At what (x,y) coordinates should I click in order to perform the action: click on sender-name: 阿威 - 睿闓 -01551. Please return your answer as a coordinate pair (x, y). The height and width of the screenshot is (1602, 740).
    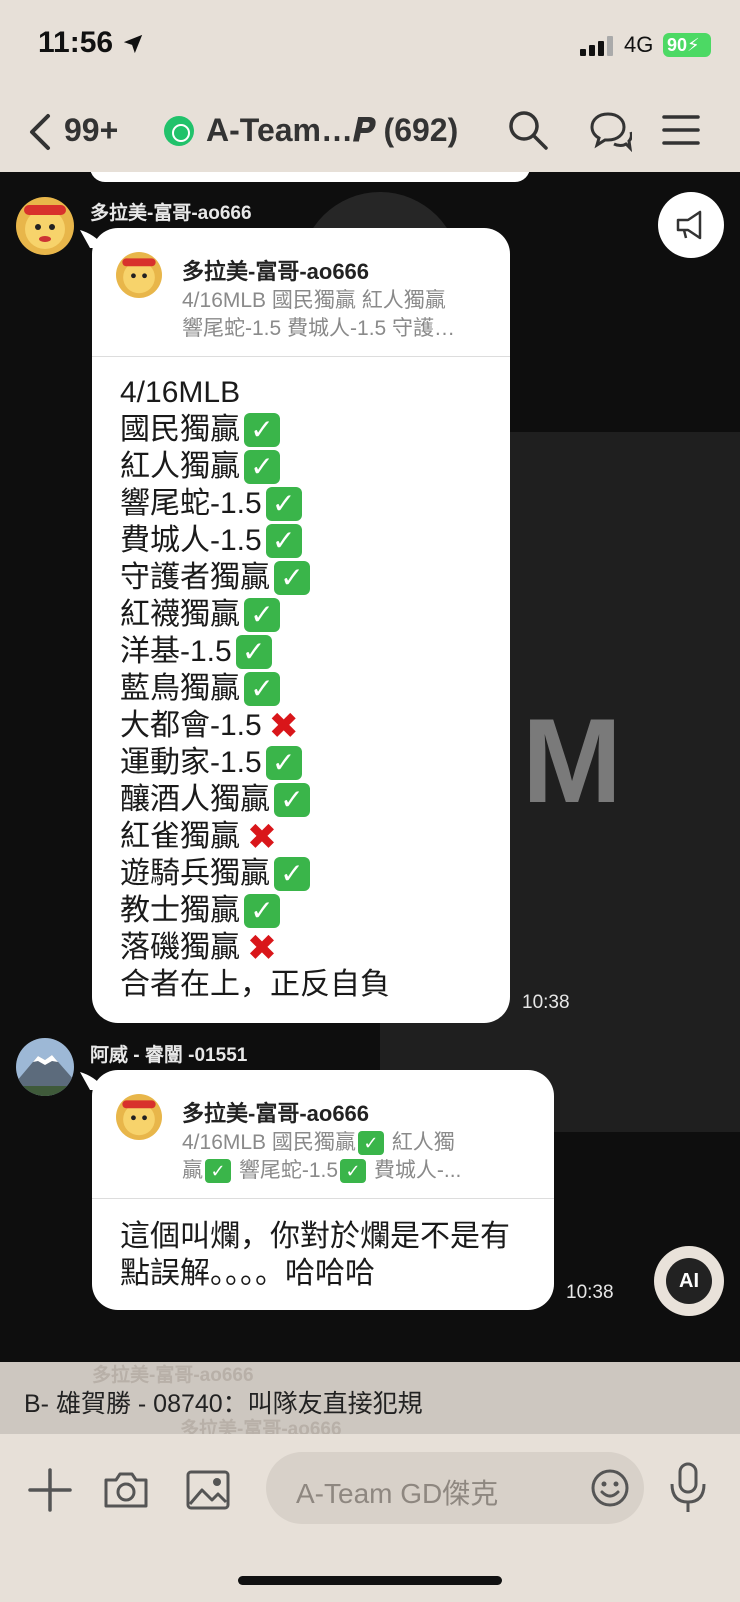
    Looking at the image, I should click on (169, 1055).